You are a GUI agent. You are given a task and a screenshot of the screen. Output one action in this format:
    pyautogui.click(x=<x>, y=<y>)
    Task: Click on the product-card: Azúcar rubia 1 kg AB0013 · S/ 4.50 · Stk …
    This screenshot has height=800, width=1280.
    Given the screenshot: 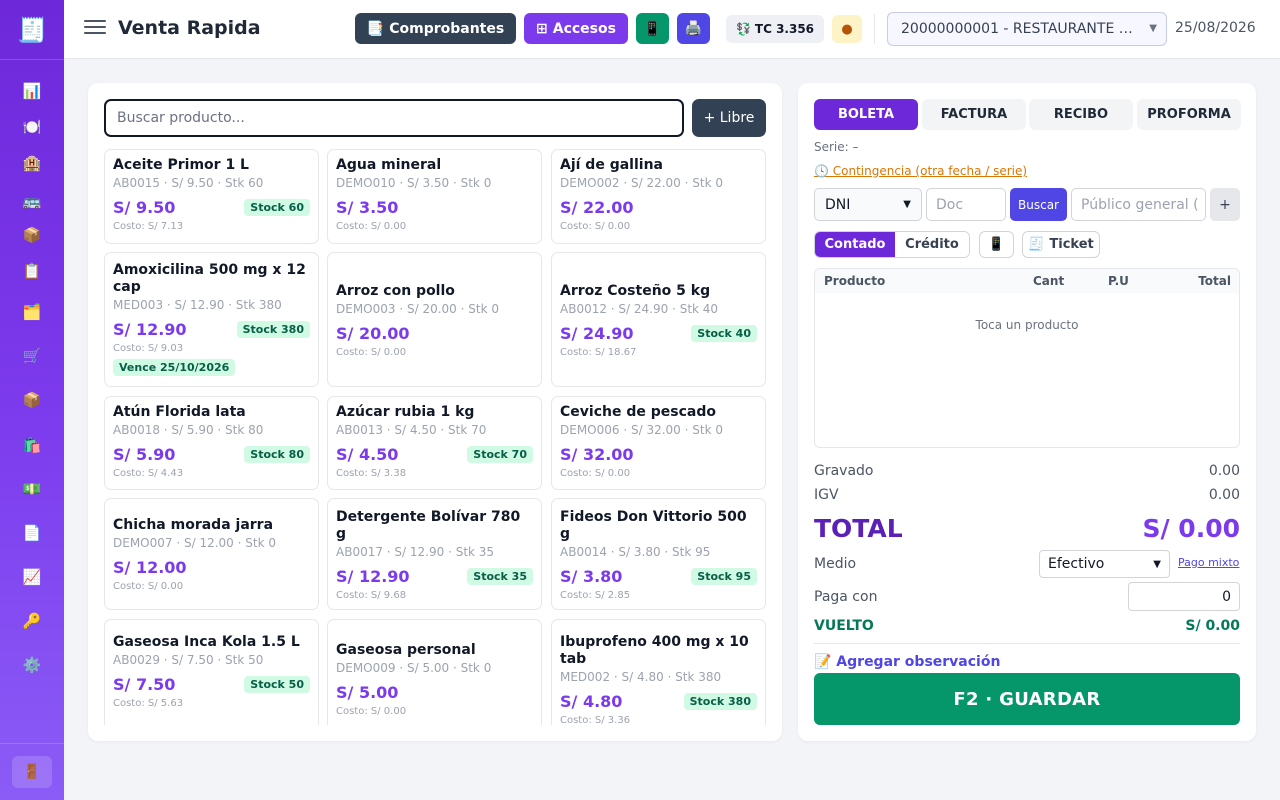 What is the action you would take?
    pyautogui.click(x=434, y=443)
    